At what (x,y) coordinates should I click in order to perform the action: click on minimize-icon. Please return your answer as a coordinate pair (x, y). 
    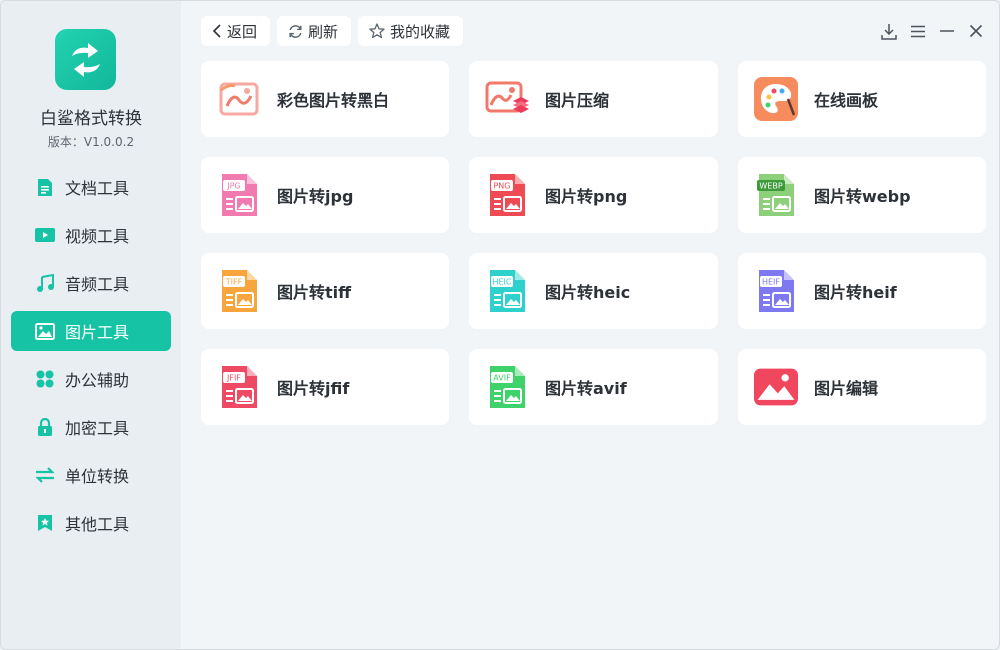
    Looking at the image, I should click on (947, 31).